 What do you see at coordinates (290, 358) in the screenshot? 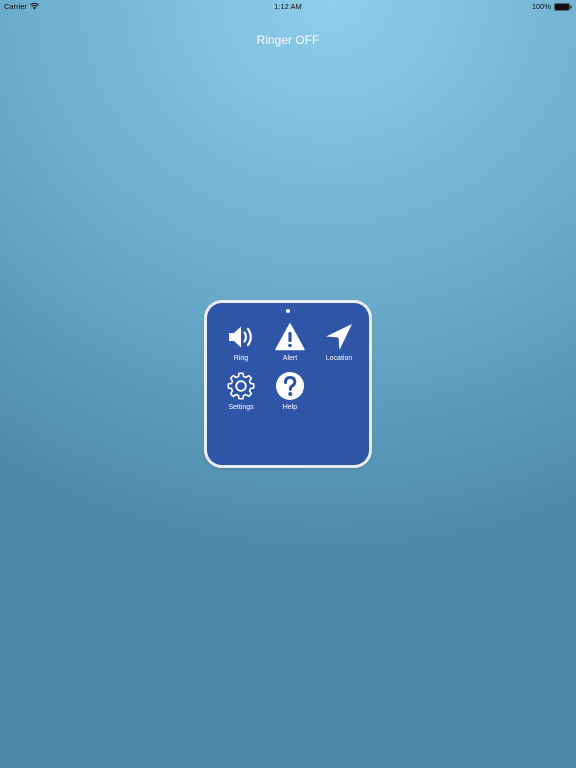
I see `alert-label: Alert` at bounding box center [290, 358].